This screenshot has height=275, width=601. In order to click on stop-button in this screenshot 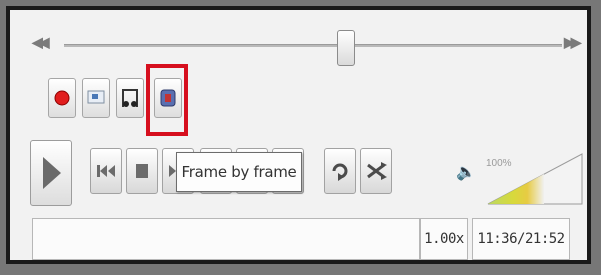, I will do `click(142, 171)`.